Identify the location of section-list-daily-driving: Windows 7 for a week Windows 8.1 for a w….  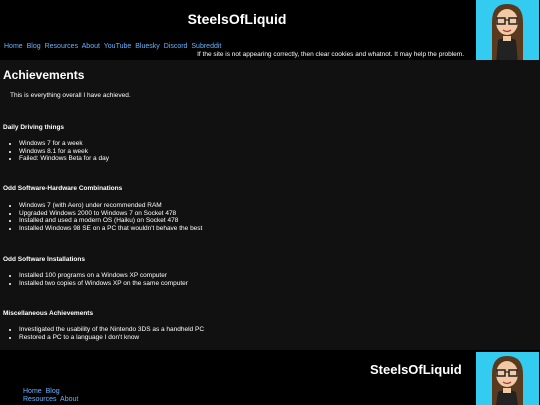
(64, 151).